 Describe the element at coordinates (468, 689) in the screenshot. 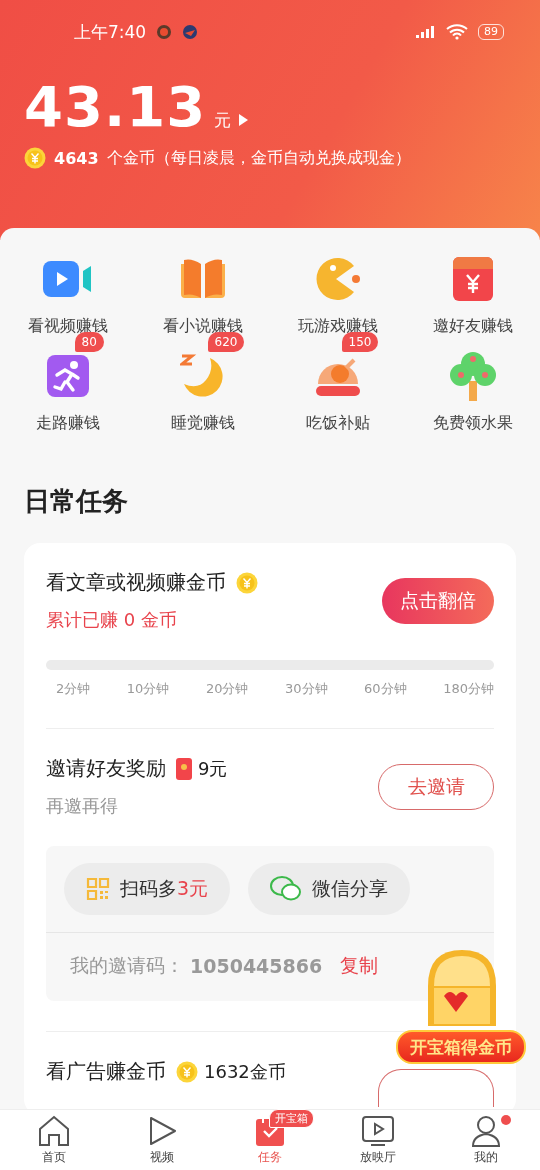

I see `progress-step-label: 180分钟` at that location.